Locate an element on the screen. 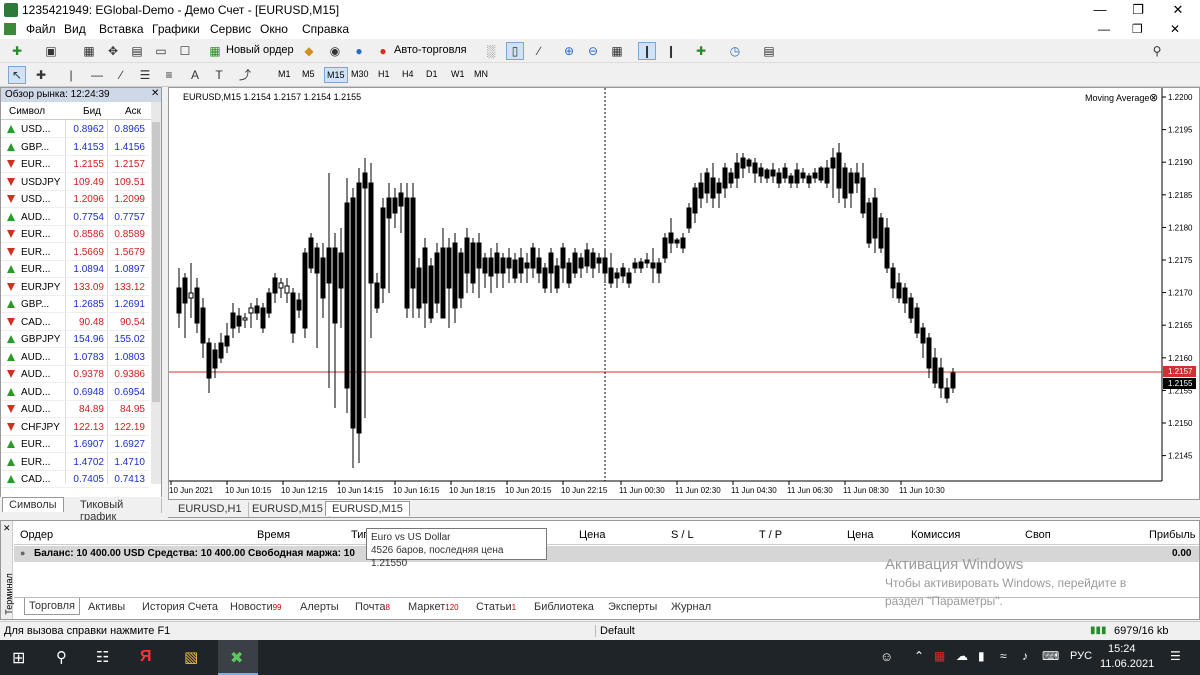  timeframe-w1: W1 is located at coordinates (458, 74).